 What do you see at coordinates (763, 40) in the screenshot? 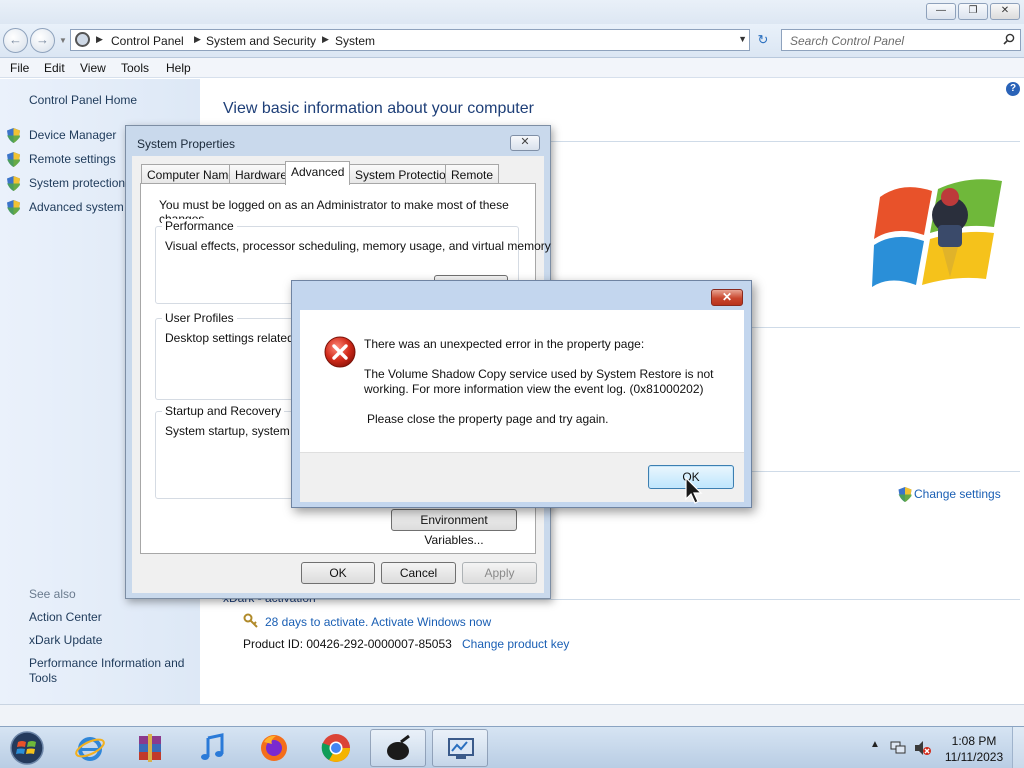
I see `refresh-icon: ↻` at bounding box center [763, 40].